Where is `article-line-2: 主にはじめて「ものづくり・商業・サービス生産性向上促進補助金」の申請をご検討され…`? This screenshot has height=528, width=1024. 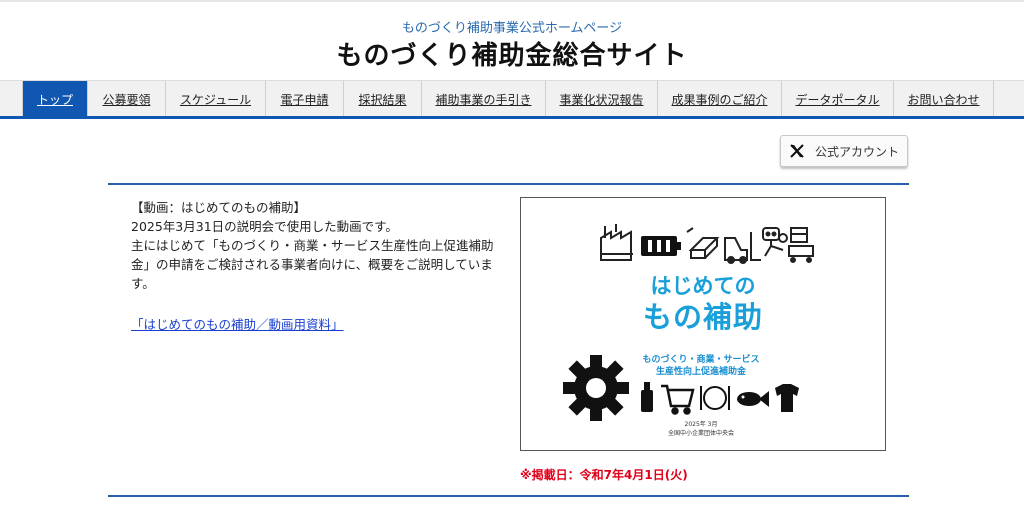
article-line-2: 主にはじめて「ものづくり・商業・サービス生産性向上促進補助金」の申請をご検討され… is located at coordinates (312, 264).